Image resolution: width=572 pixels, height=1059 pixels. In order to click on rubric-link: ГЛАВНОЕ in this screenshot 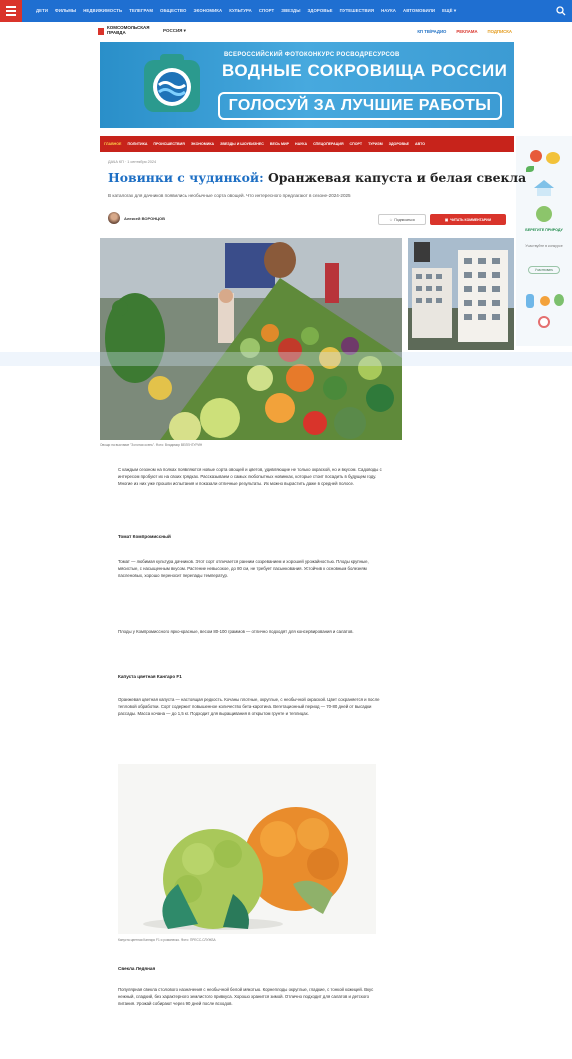, I will do `click(112, 144)`.